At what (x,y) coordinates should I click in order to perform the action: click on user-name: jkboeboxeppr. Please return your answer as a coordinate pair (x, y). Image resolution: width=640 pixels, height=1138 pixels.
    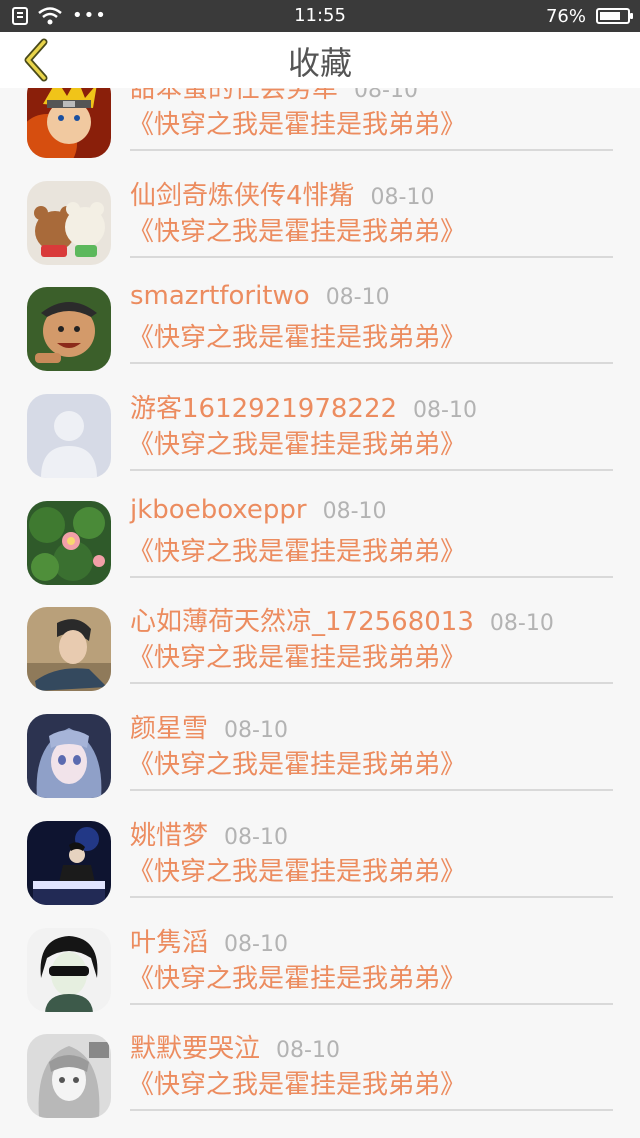
    Looking at the image, I should click on (218, 510).